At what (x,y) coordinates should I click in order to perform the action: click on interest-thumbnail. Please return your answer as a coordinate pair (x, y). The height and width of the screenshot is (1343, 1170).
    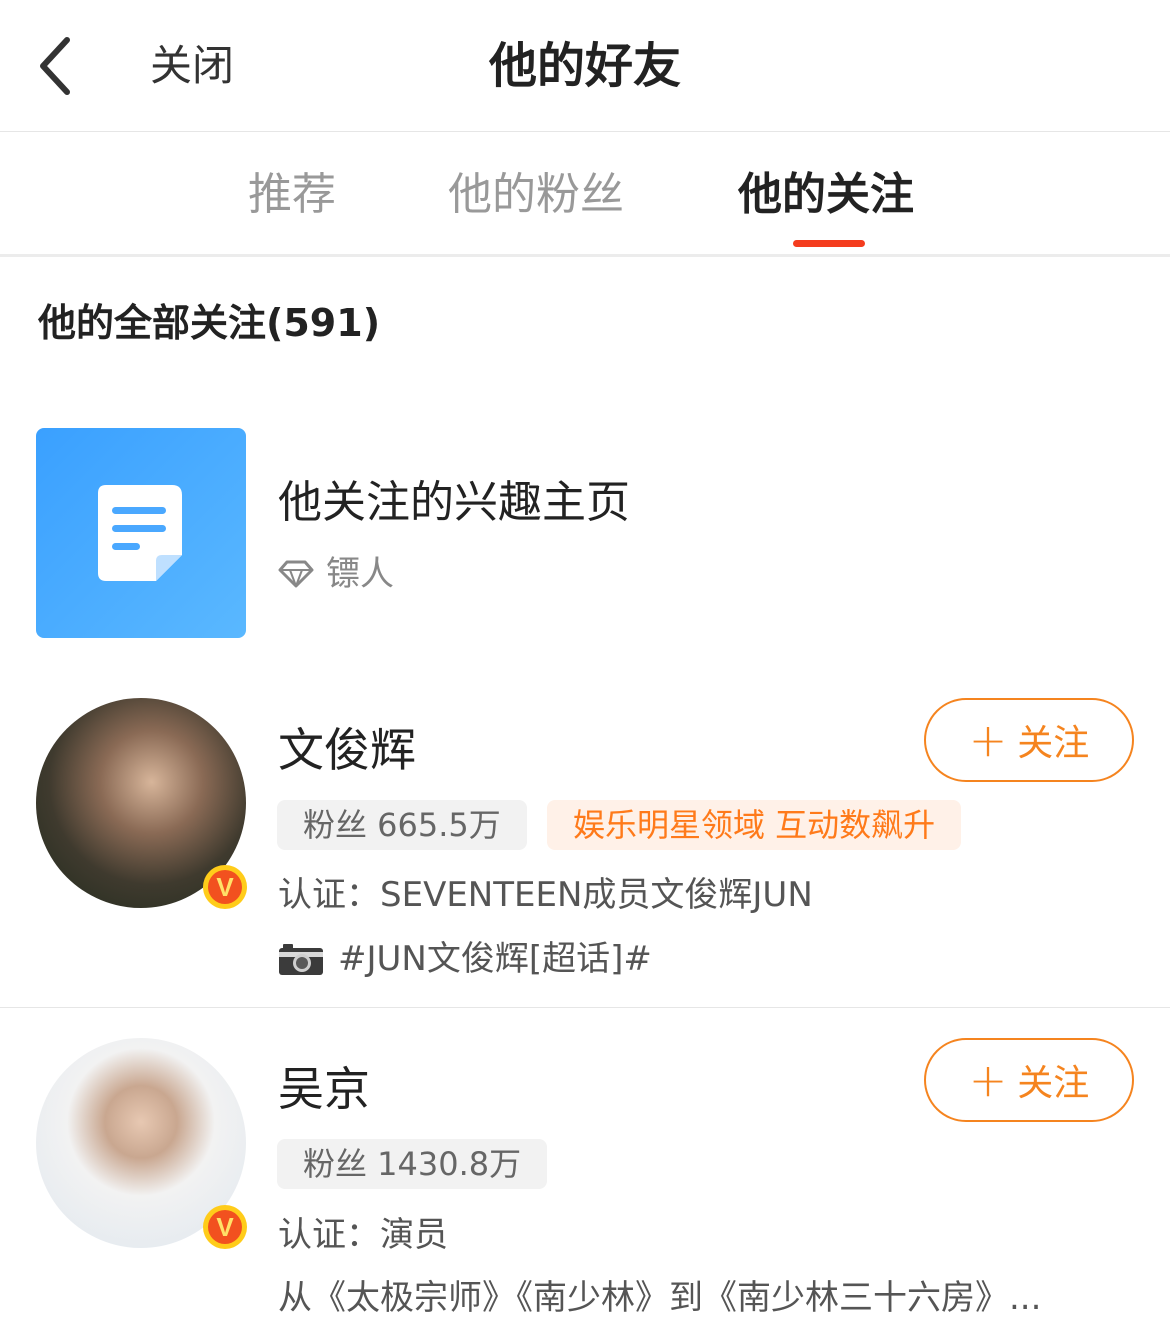
    Looking at the image, I should click on (141, 533).